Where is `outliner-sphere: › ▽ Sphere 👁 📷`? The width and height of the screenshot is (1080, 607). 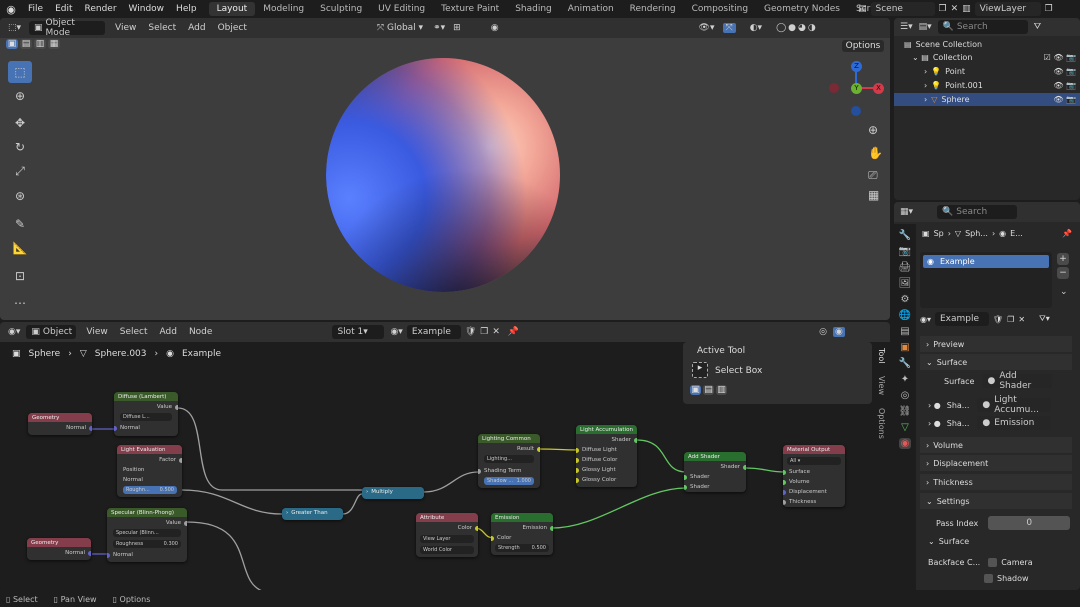 outliner-sphere: › ▽ Sphere 👁 📷 is located at coordinates (987, 99).